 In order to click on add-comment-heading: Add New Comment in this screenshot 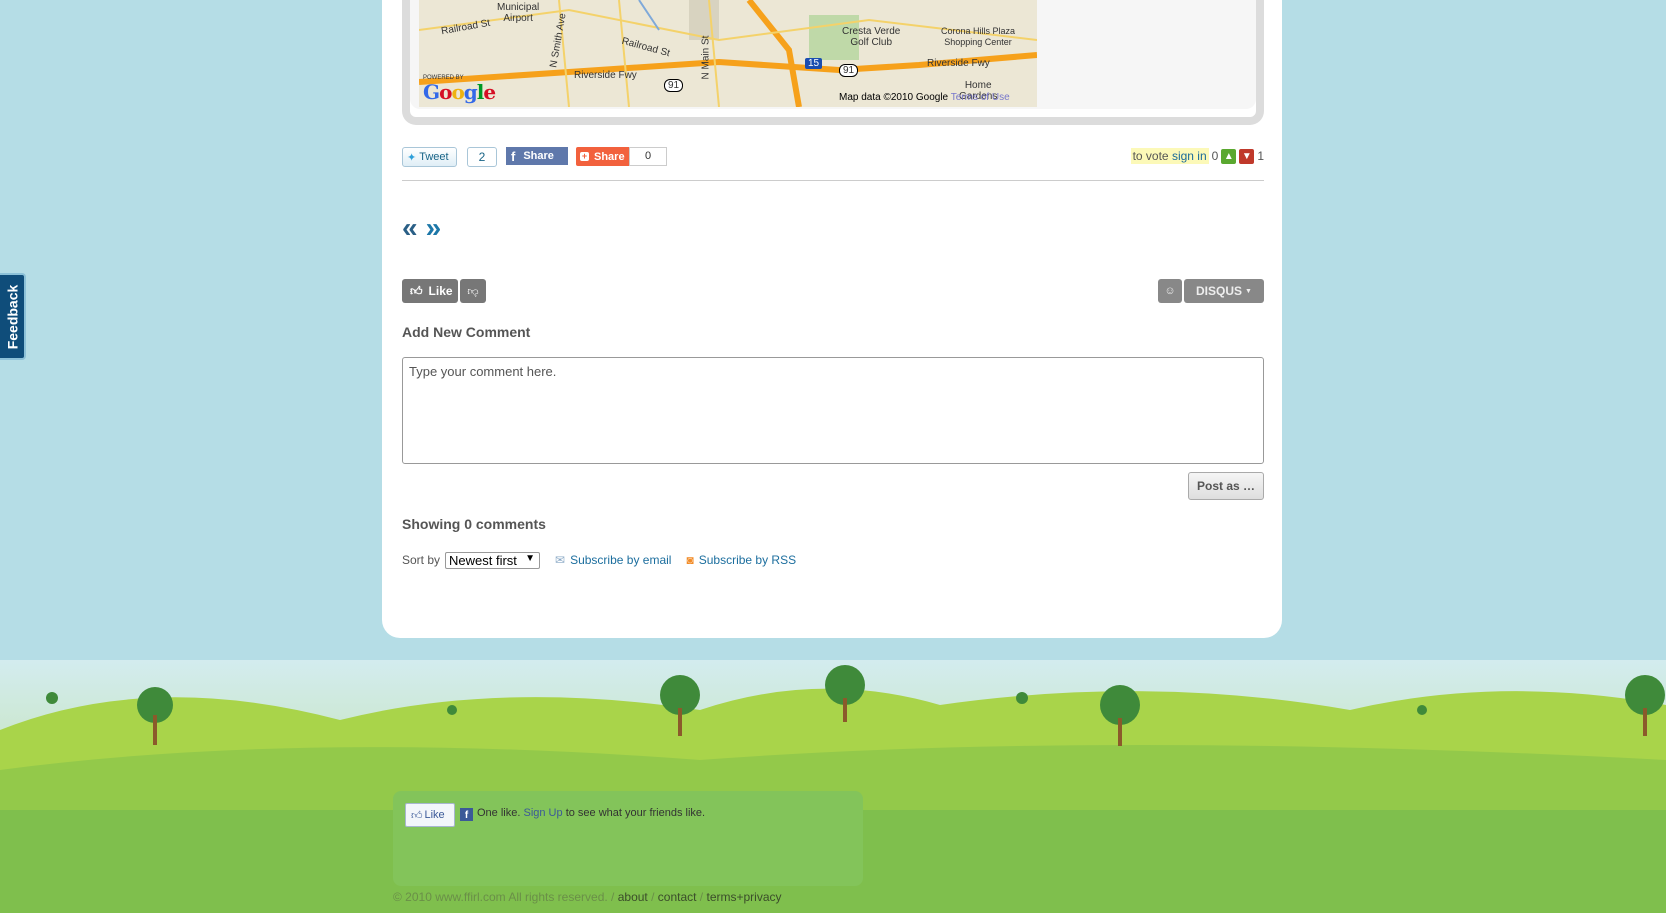, I will do `click(466, 332)`.